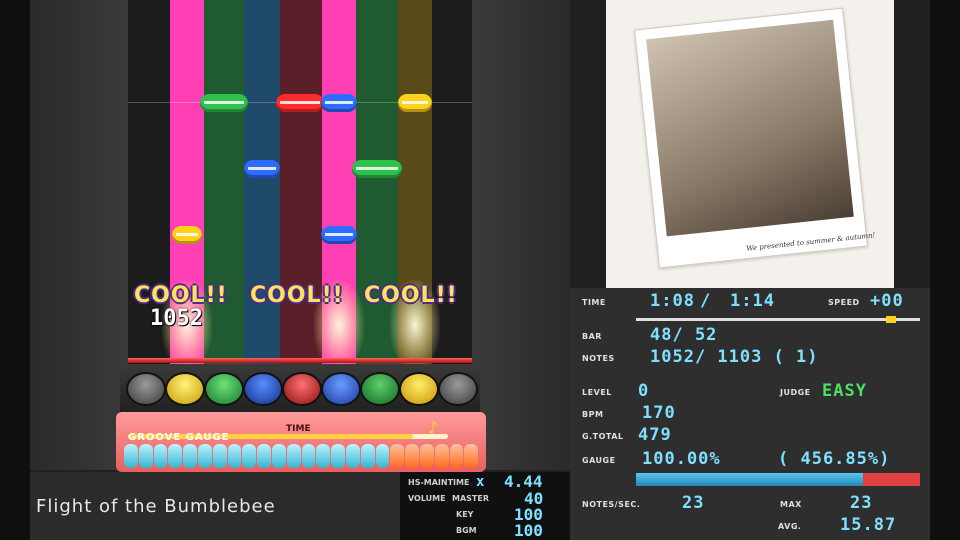  I want to click on note-red, so click(300, 103).